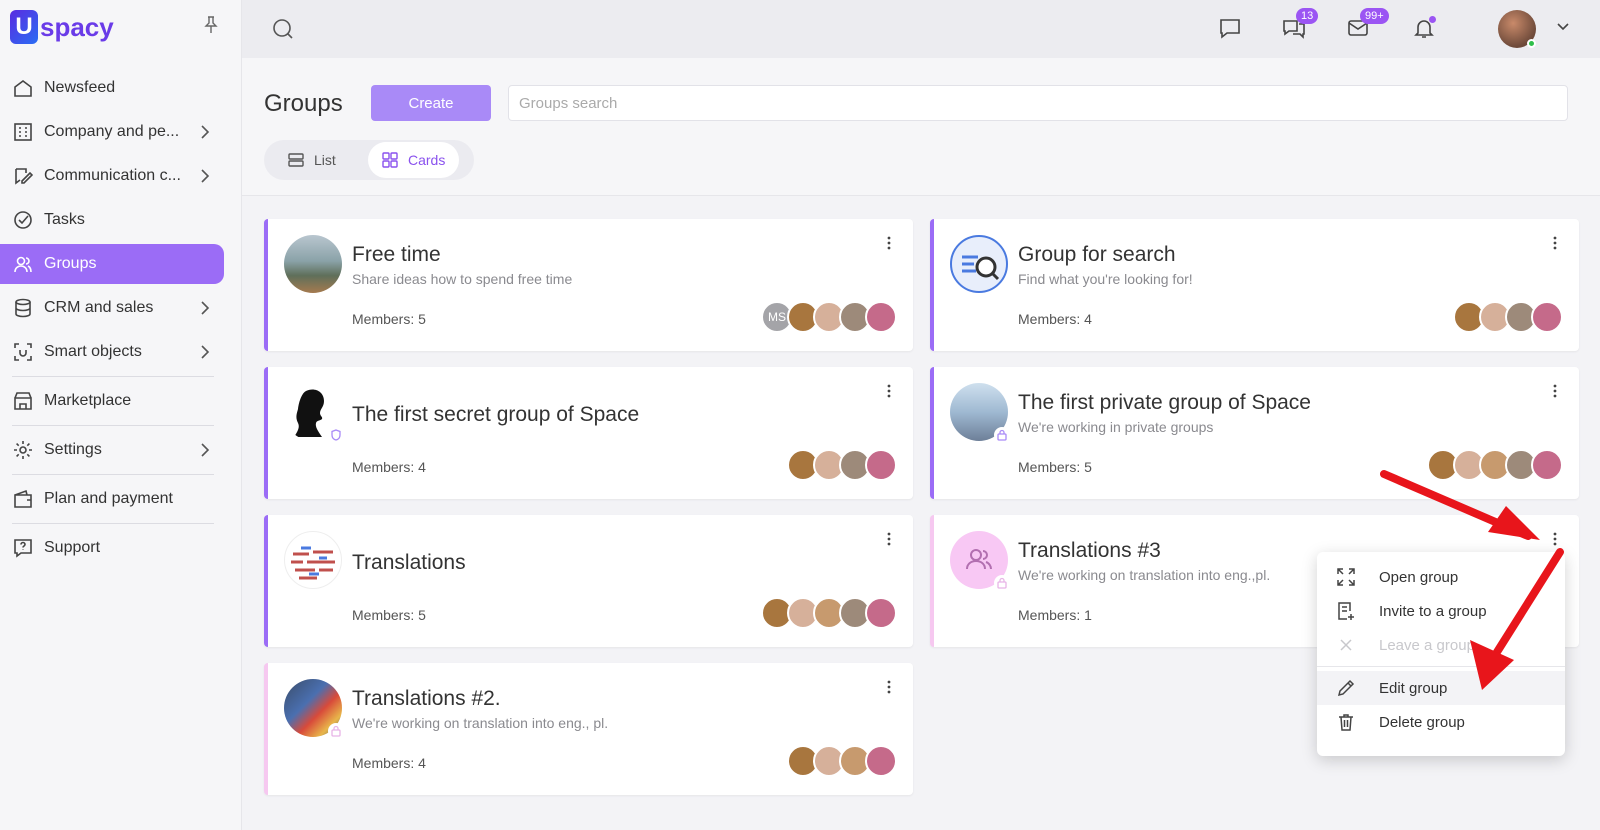  What do you see at coordinates (396, 254) in the screenshot?
I see `group-title: Free time` at bounding box center [396, 254].